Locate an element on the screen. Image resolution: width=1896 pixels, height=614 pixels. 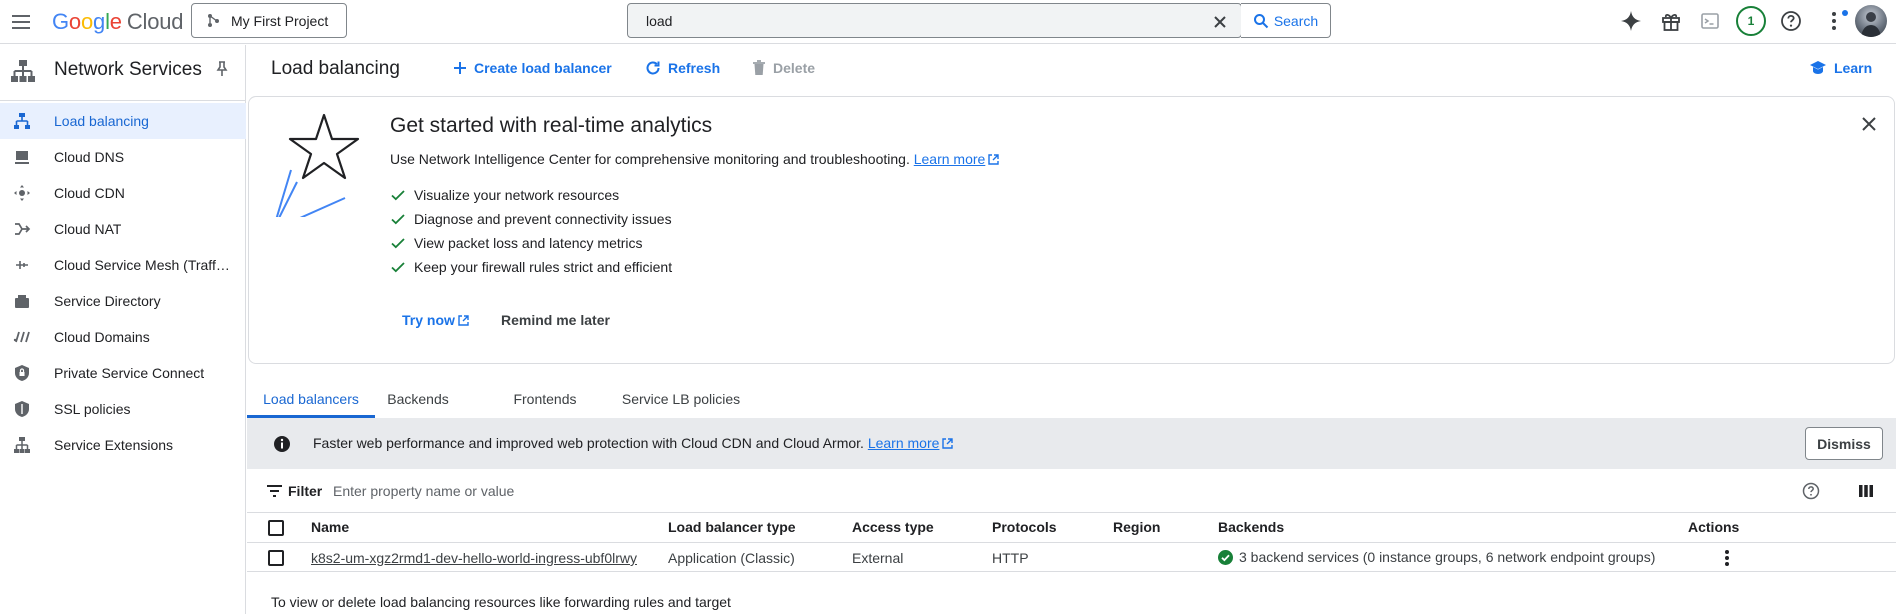
logo-cloud-text: Cloud is located at coordinates (155, 21).